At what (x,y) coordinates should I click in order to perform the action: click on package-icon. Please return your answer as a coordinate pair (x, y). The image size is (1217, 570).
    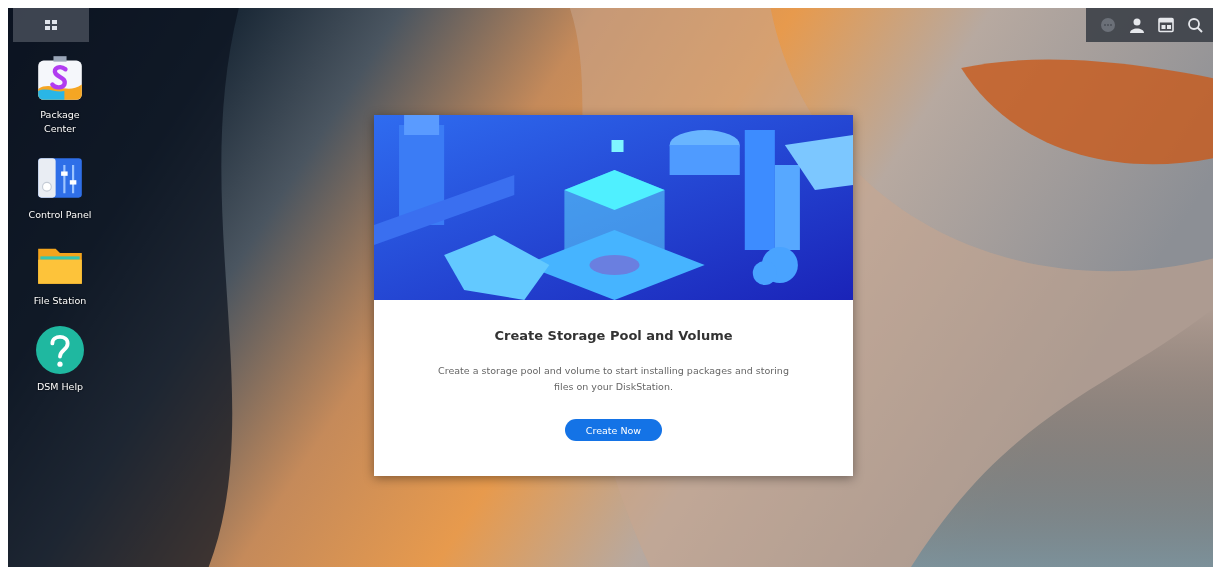
    Looking at the image, I should click on (60, 78).